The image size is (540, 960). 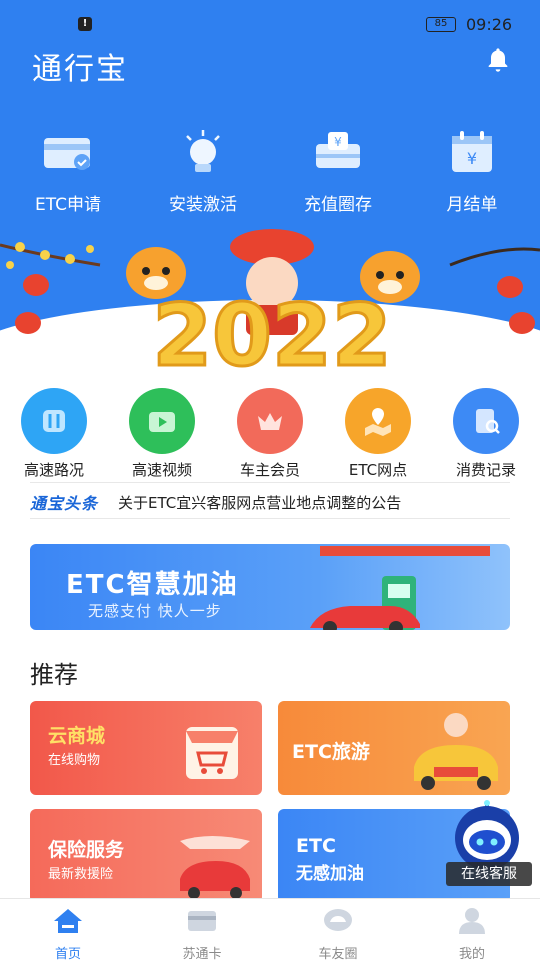 What do you see at coordinates (471, 953) in the screenshot?
I see `tab-label: 我的` at bounding box center [471, 953].